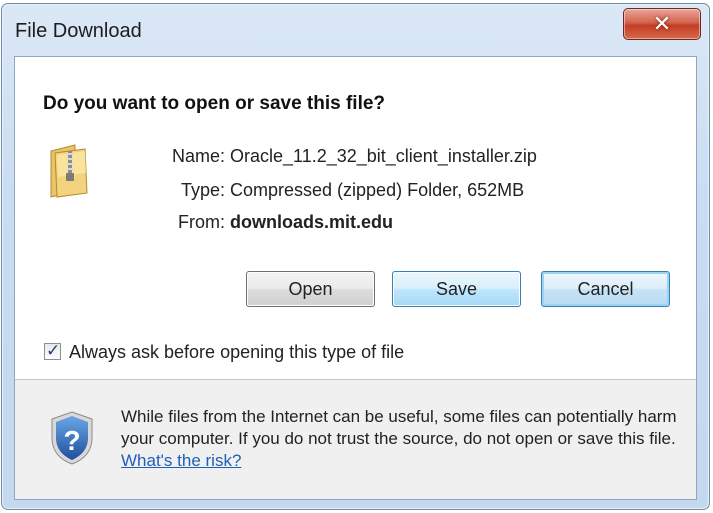  What do you see at coordinates (202, 190) in the screenshot?
I see `type-label: Type:` at bounding box center [202, 190].